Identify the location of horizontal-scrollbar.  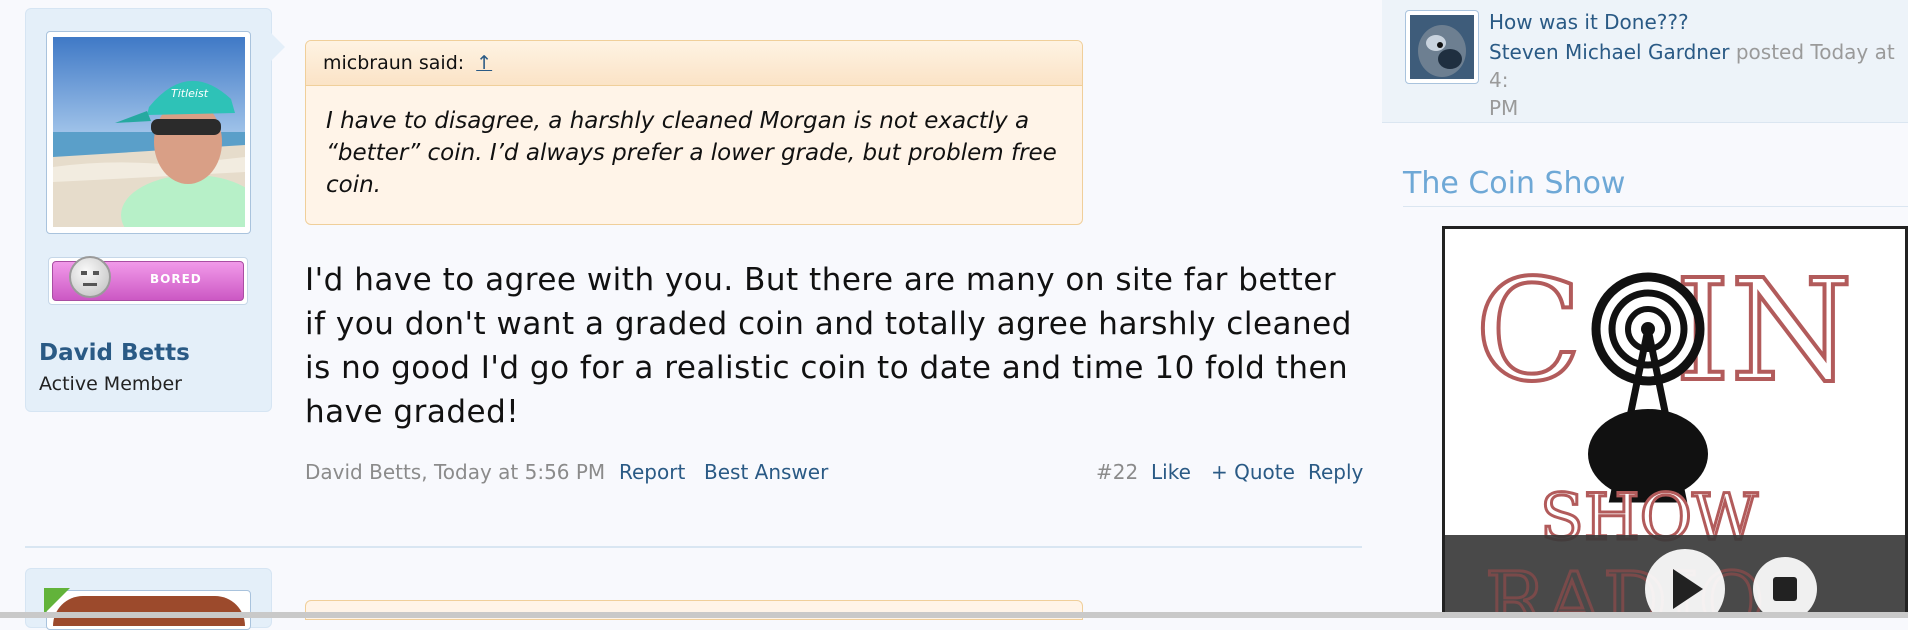
(954, 615).